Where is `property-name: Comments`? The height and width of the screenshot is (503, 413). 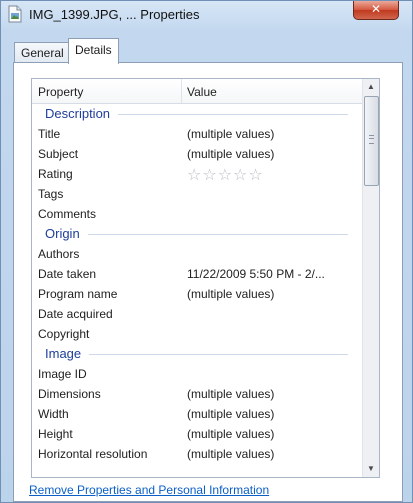 property-name: Comments is located at coordinates (67, 214).